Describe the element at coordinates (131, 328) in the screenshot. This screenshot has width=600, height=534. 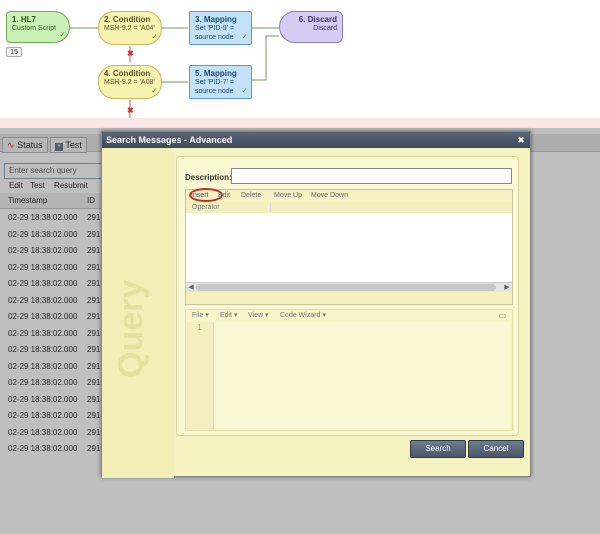
I see `query-watermark: Query` at that location.